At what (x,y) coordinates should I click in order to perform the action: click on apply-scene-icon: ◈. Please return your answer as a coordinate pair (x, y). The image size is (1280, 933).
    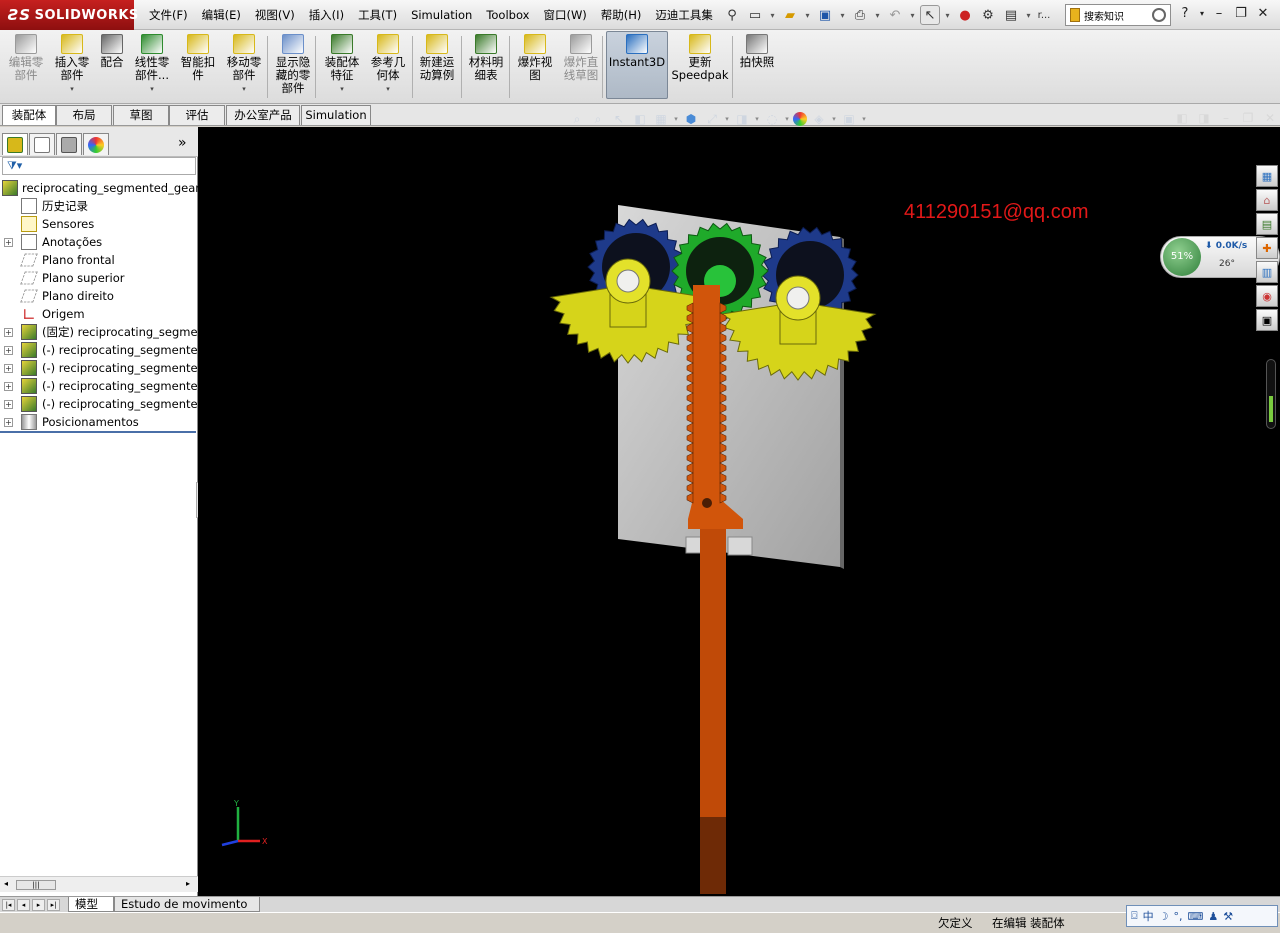
    Looking at the image, I should click on (819, 119).